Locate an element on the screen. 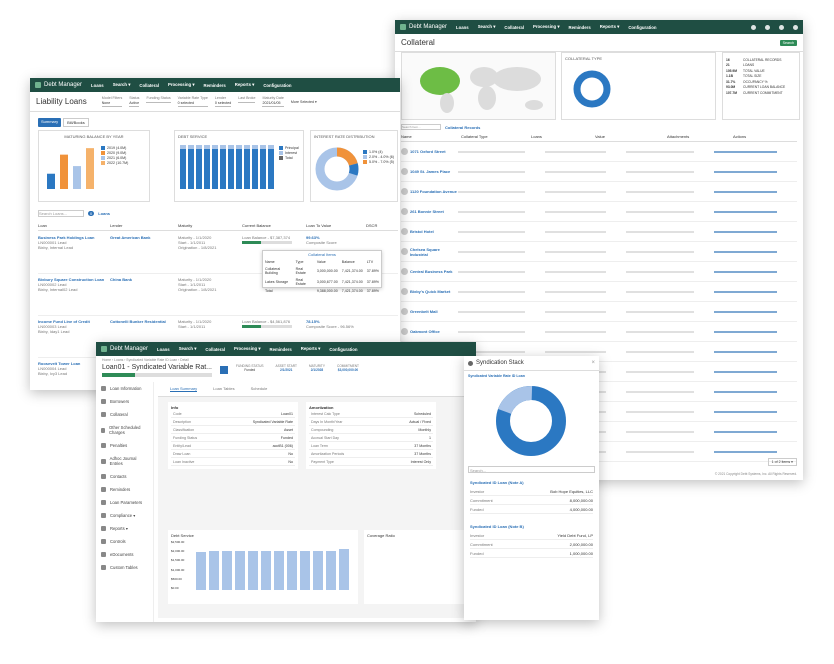 Image resolution: width=834 pixels, height=664 pixels. tab-loan-summary: Loan Summary is located at coordinates (184, 389).